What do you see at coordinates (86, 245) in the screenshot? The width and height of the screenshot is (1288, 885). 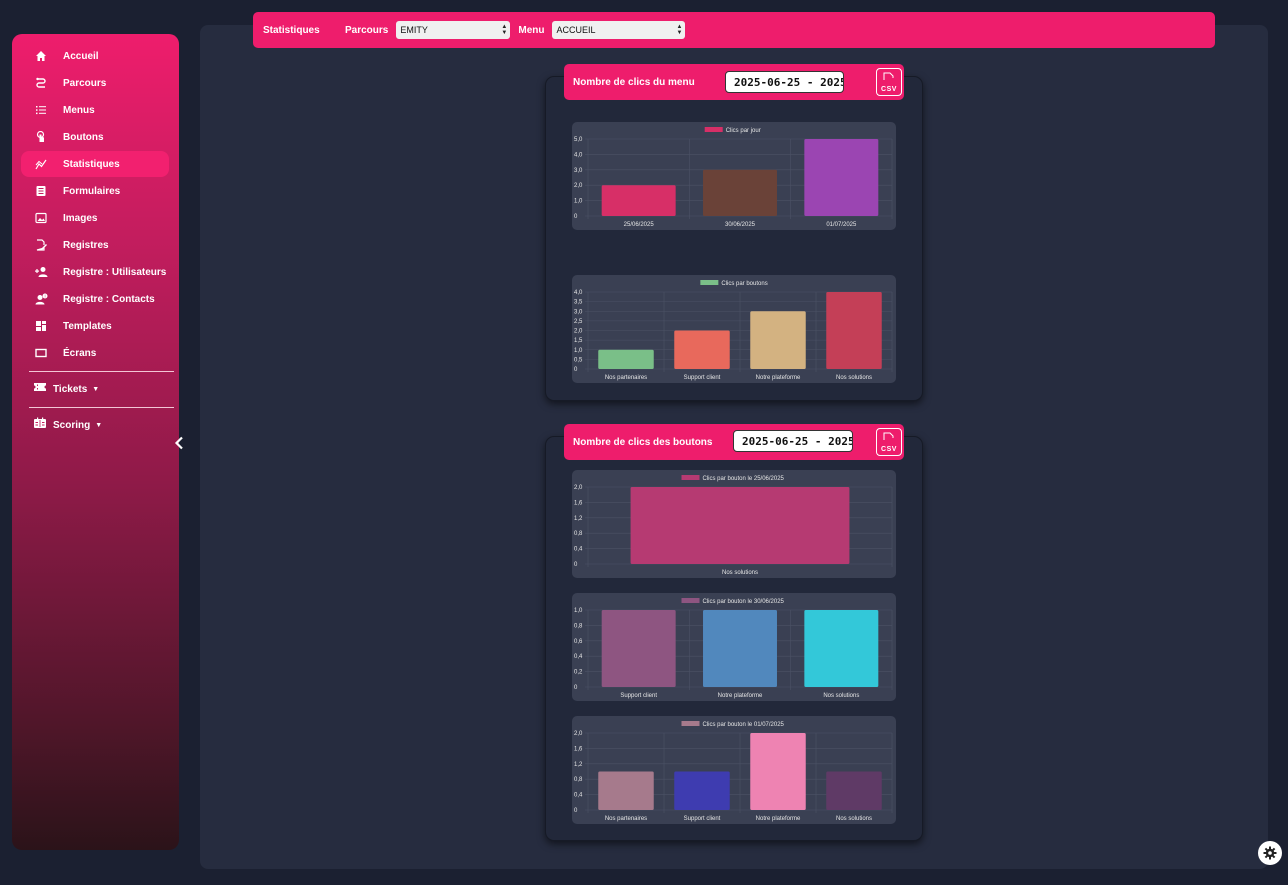 I see `sidebar-item-label: Registres` at bounding box center [86, 245].